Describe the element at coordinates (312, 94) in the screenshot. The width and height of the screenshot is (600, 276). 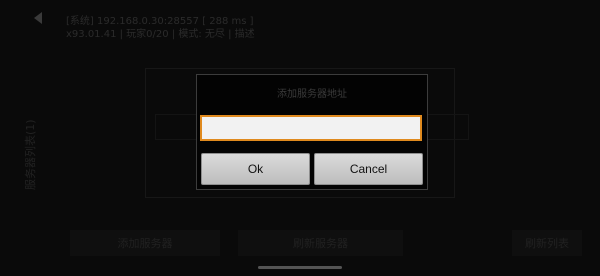
I see `dialog-title: 添加服务器地址` at that location.